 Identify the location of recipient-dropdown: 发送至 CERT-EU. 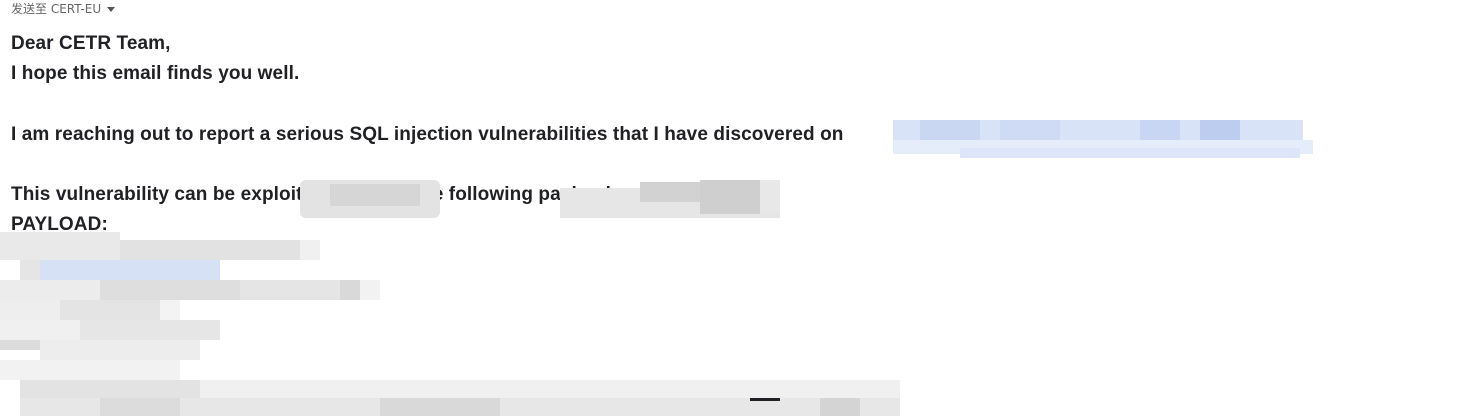
(63, 8).